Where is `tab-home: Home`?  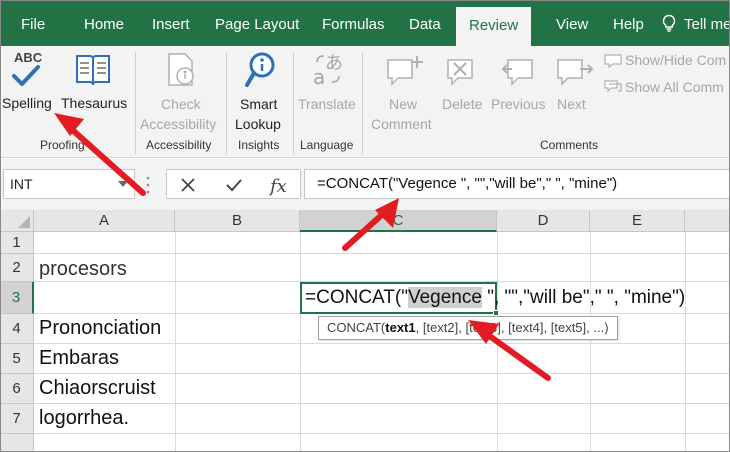
tab-home: Home is located at coordinates (104, 23).